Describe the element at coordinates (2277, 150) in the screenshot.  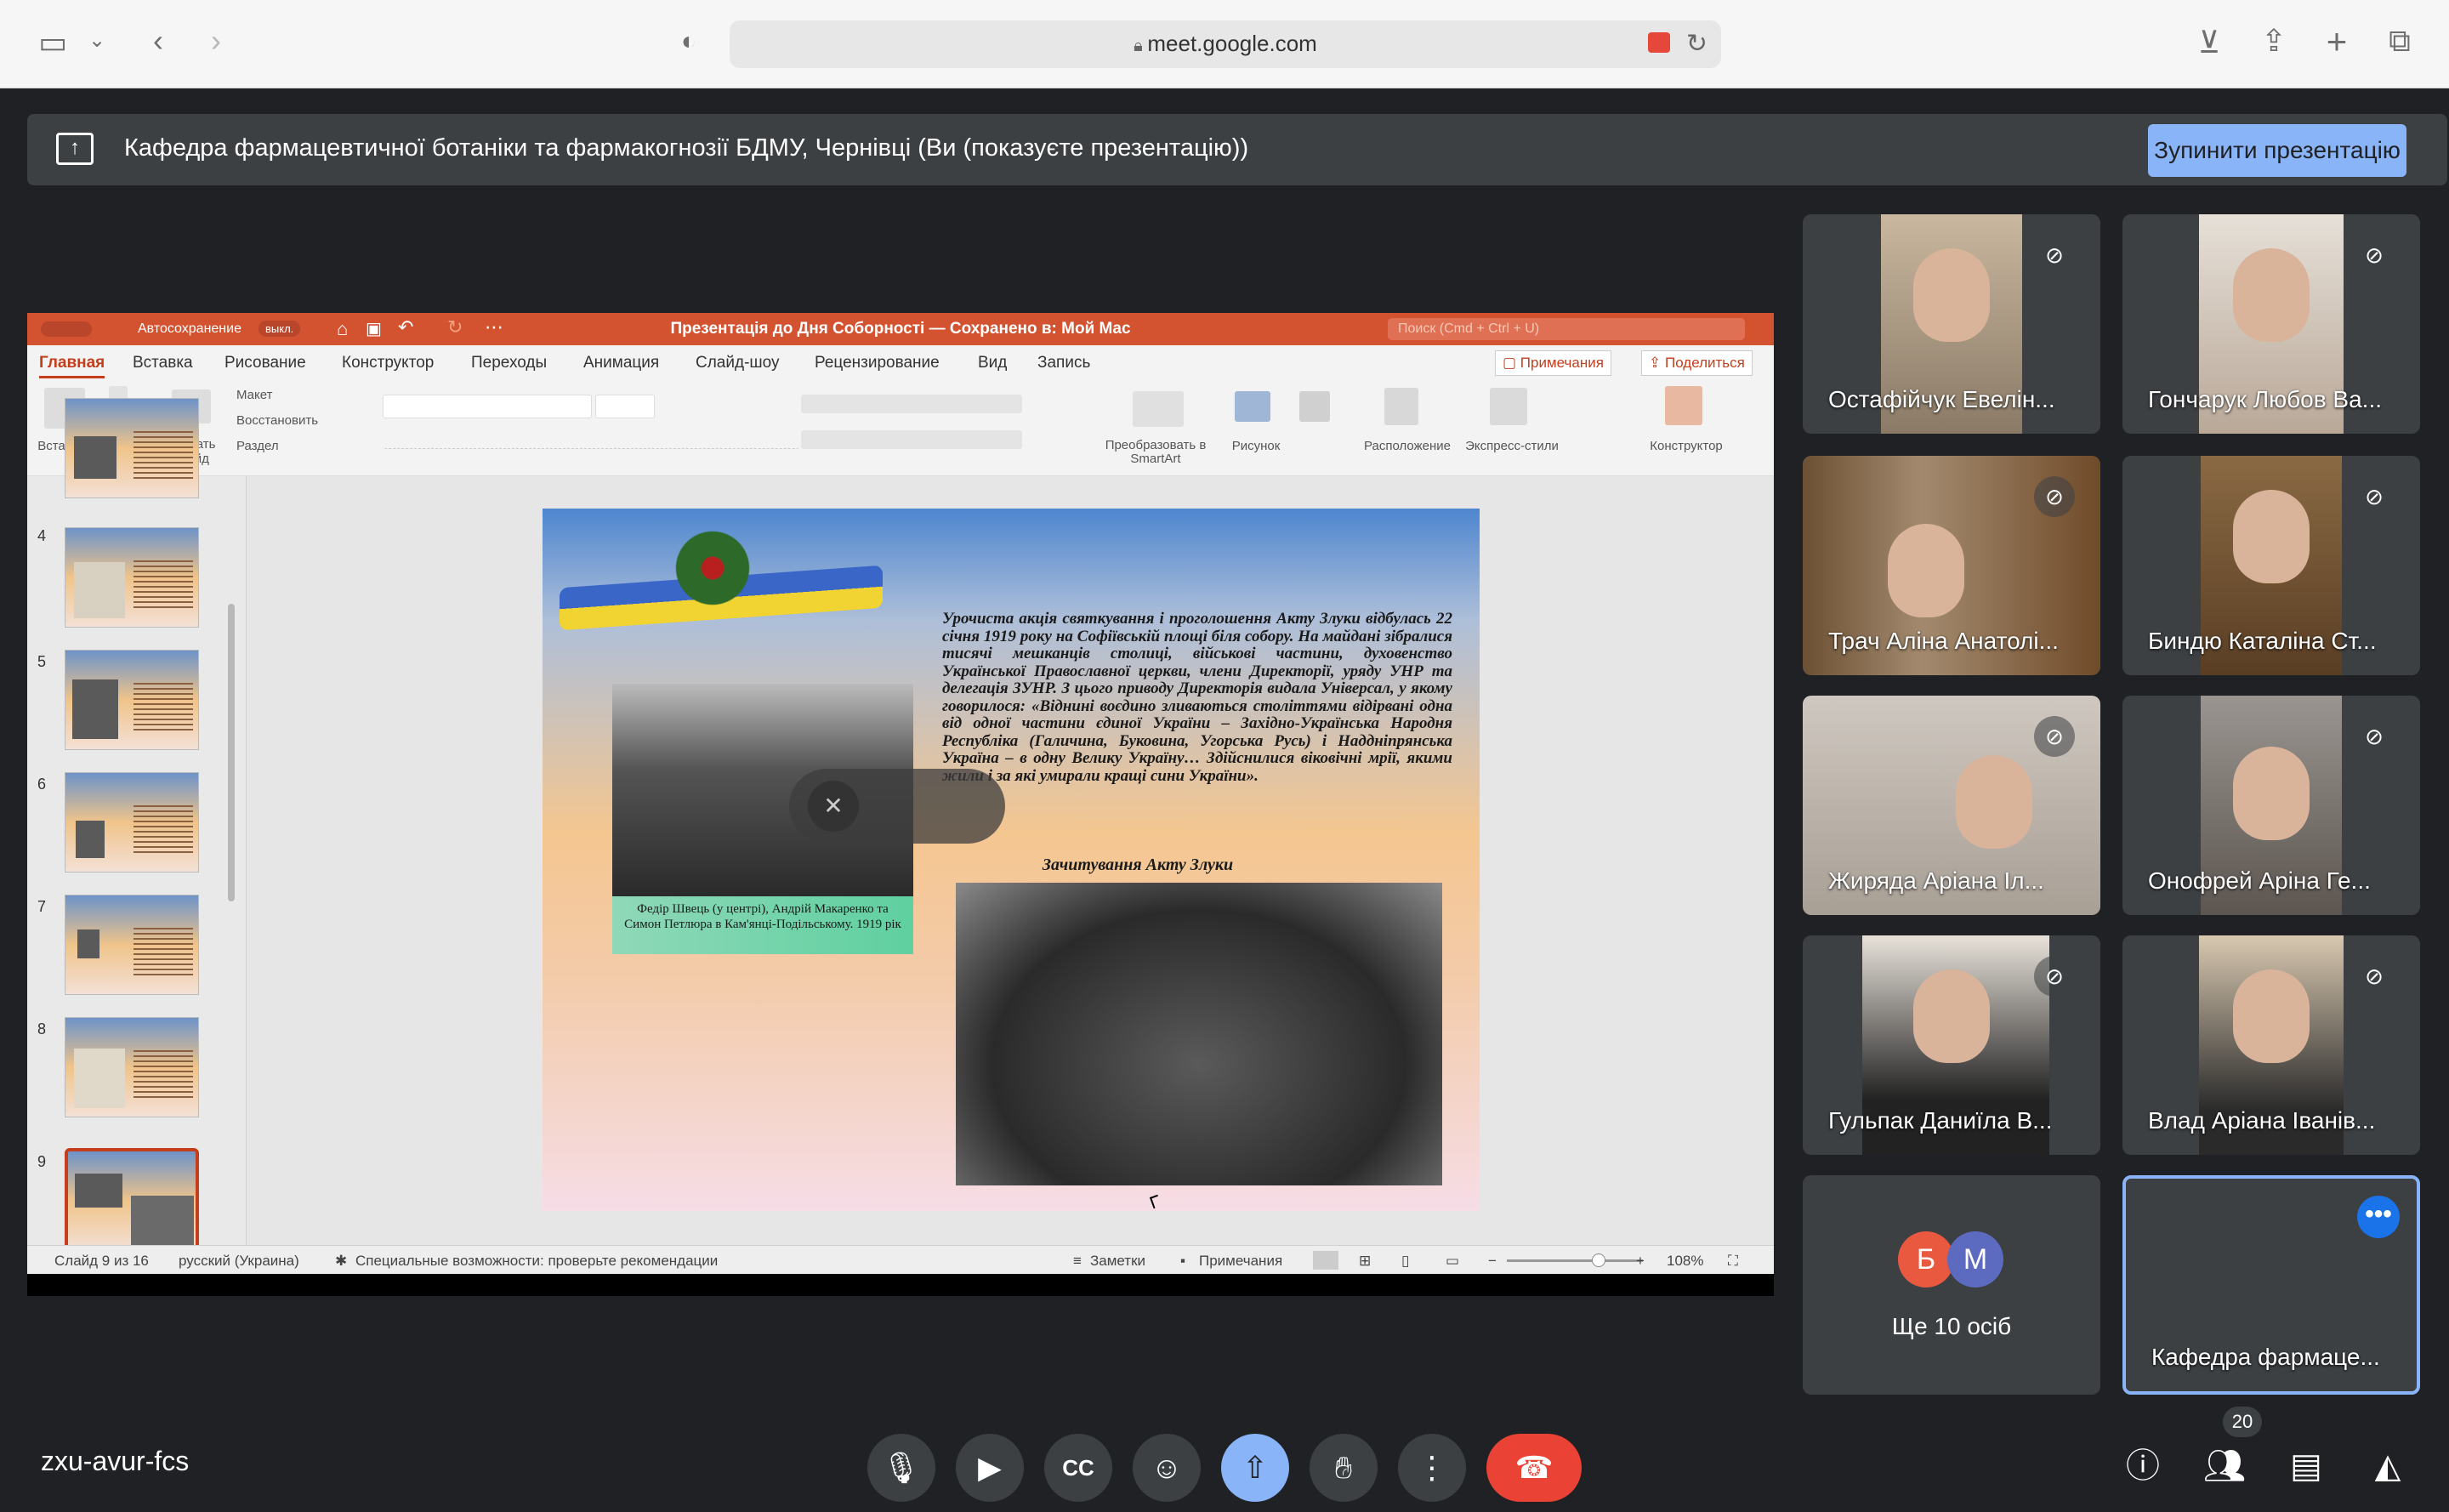
I see `stop-presenting-button: Зупинити презентацію` at that location.